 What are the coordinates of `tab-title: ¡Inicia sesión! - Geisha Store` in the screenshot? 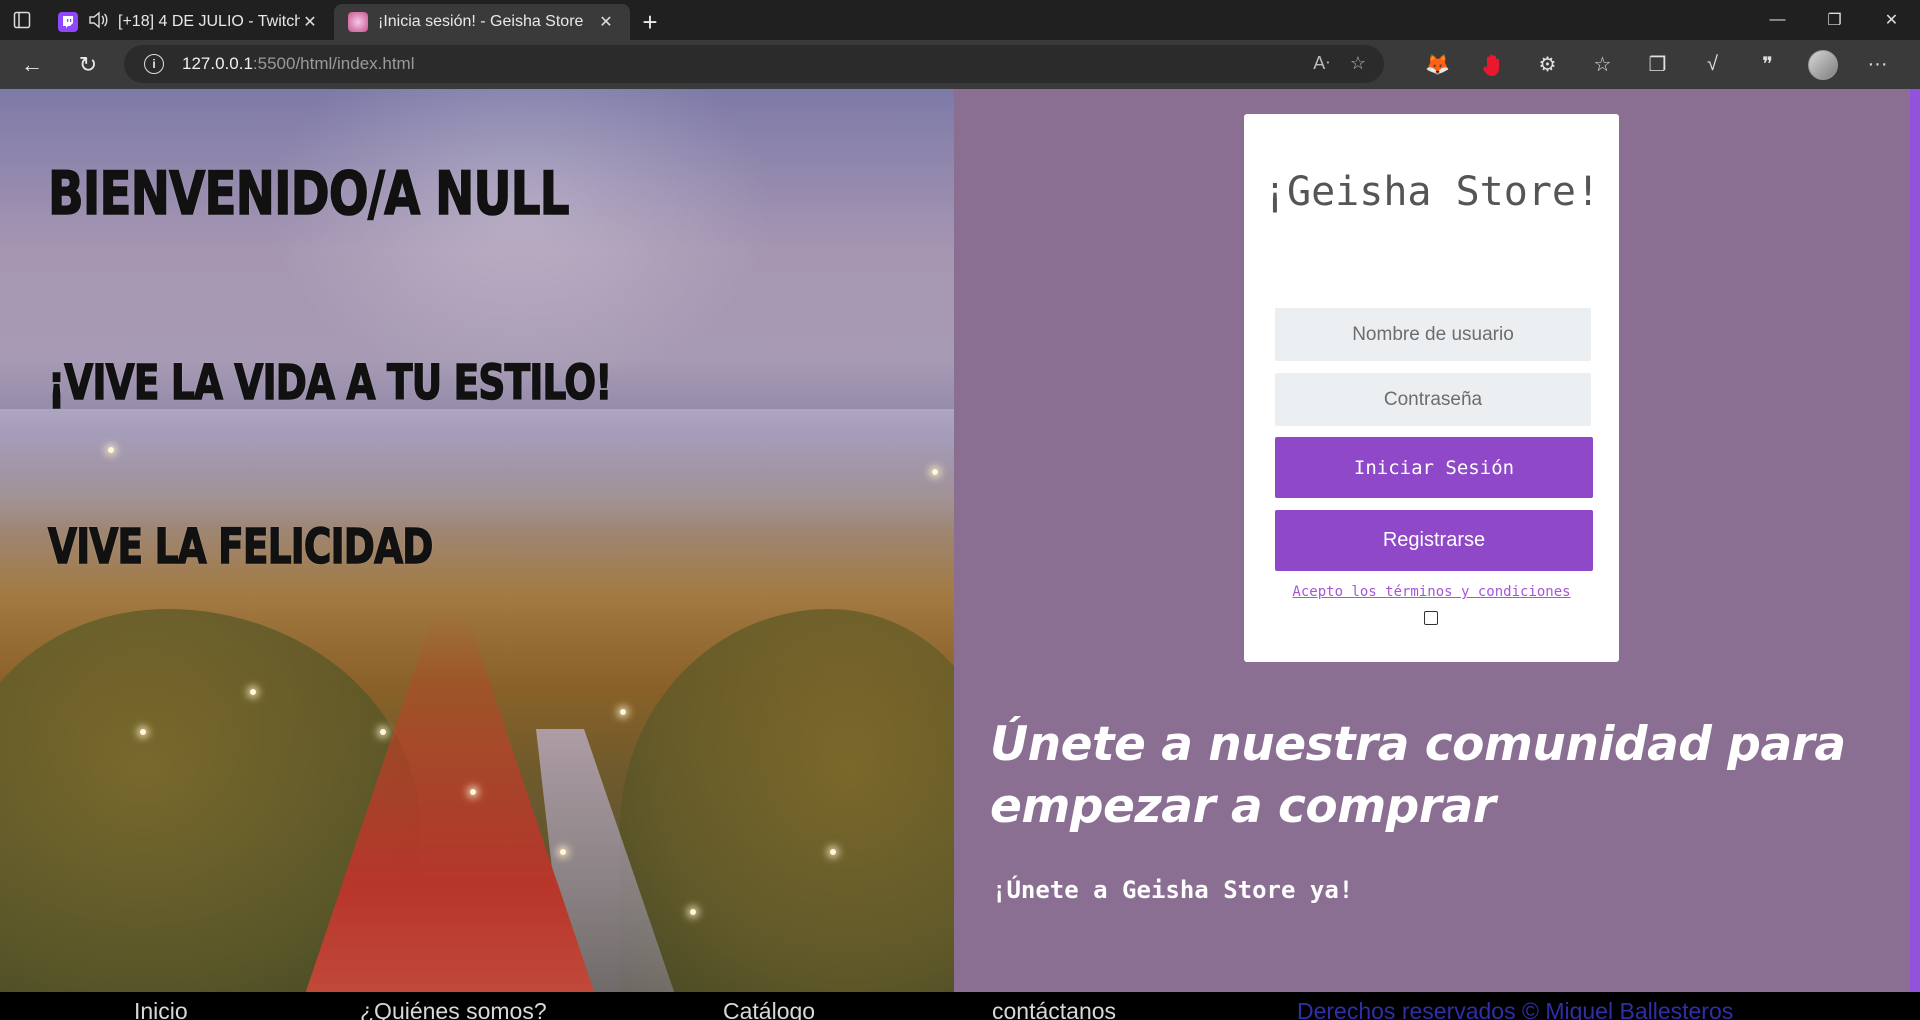 It's located at (481, 21).